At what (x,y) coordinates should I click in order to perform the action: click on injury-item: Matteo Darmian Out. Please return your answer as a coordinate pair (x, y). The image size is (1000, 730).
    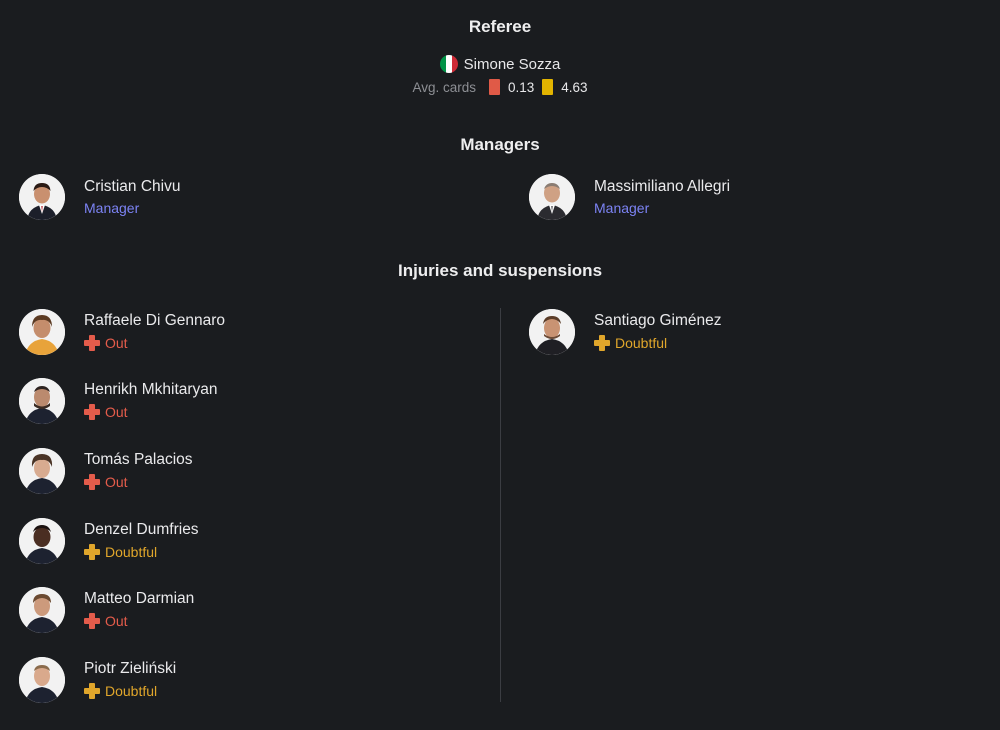
    Looking at the image, I should click on (106, 610).